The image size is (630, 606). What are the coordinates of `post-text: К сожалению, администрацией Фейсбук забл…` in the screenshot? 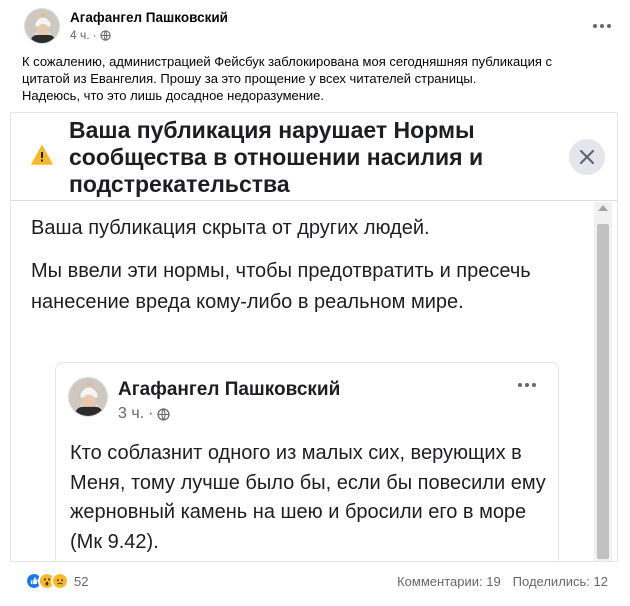 It's located at (317, 78).